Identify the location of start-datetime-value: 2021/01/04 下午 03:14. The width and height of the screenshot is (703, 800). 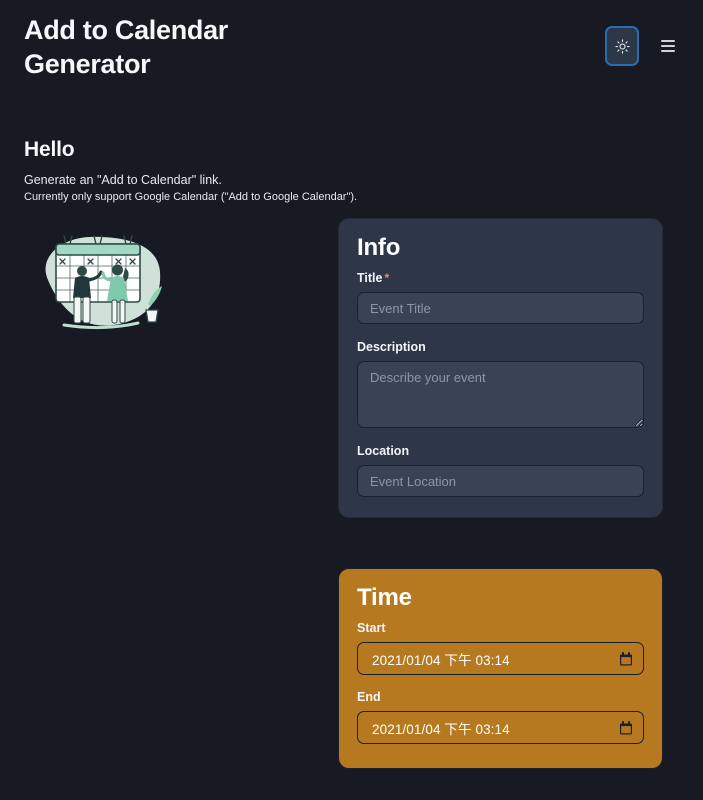
(441, 660).